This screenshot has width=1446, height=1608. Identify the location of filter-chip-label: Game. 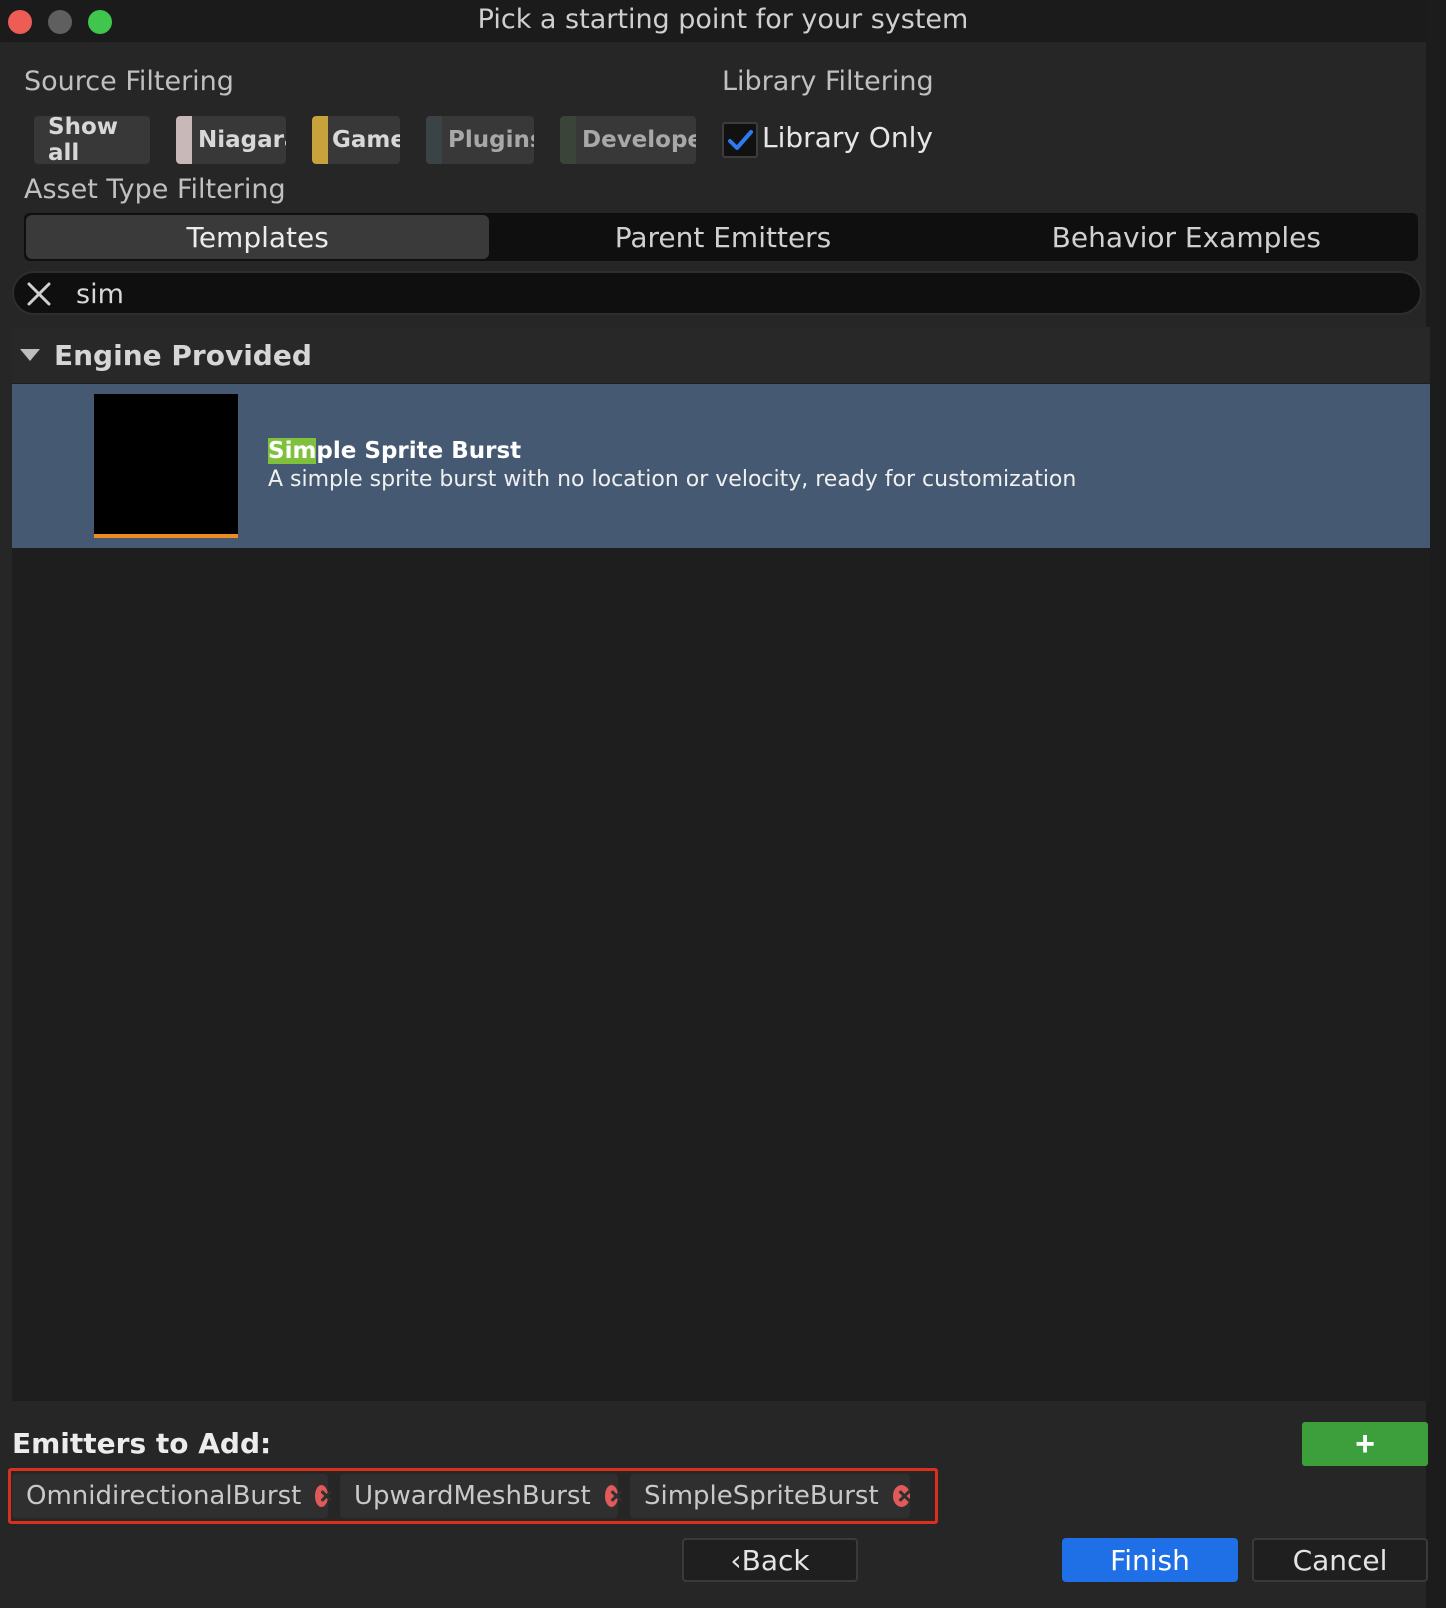
(366, 140).